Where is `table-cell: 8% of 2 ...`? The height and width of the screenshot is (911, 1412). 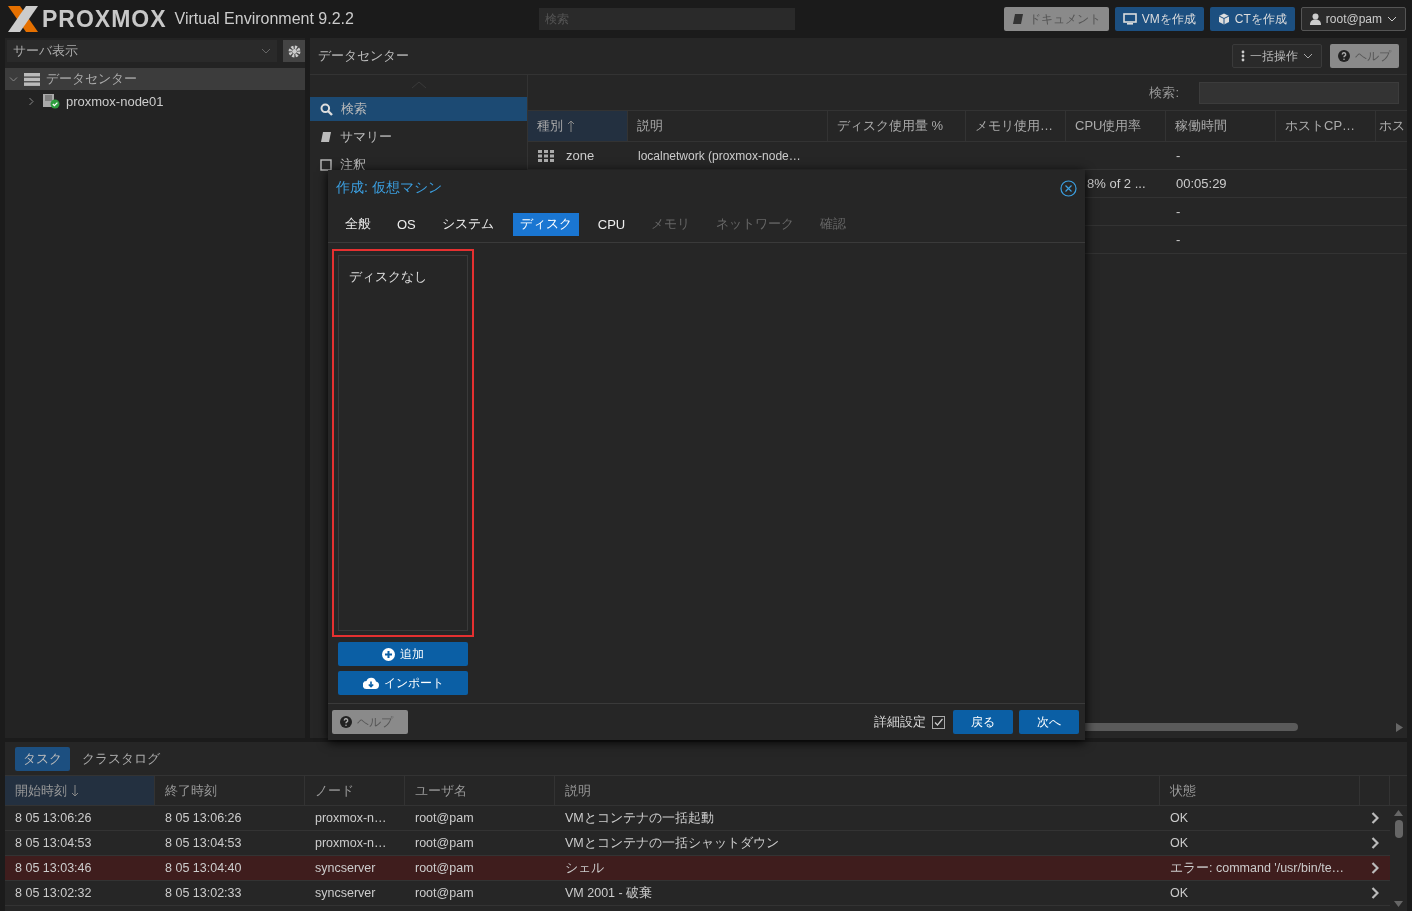
table-cell: 8% of 2 ... is located at coordinates (1116, 183).